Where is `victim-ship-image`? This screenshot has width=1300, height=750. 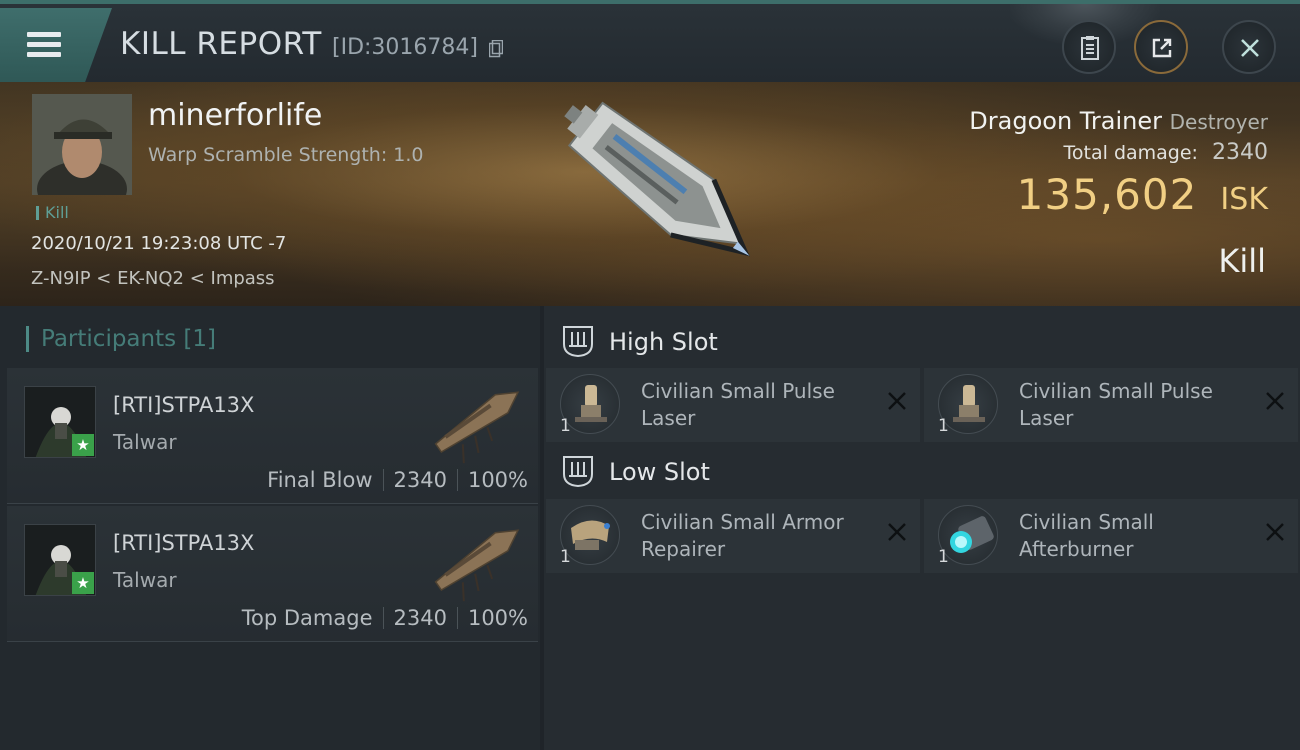 victim-ship-image is located at coordinates (657, 179).